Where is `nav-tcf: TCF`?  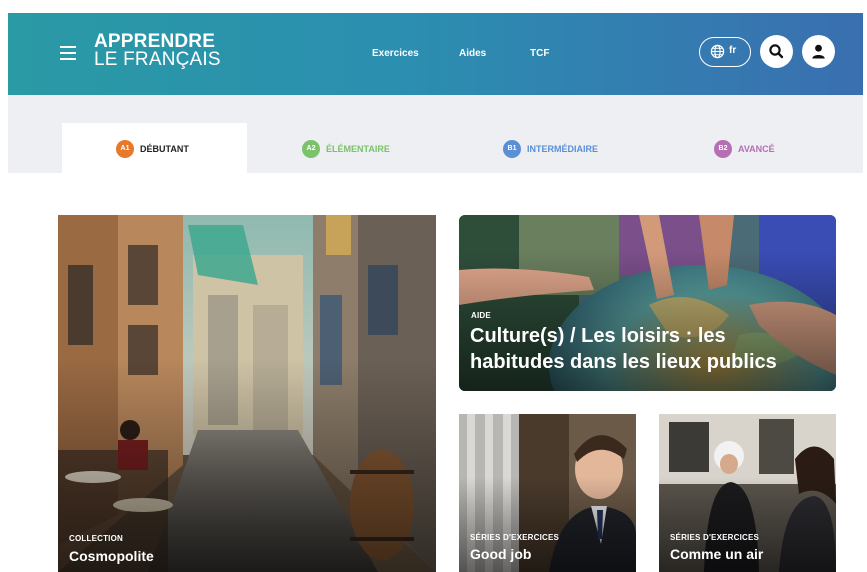 nav-tcf: TCF is located at coordinates (539, 53).